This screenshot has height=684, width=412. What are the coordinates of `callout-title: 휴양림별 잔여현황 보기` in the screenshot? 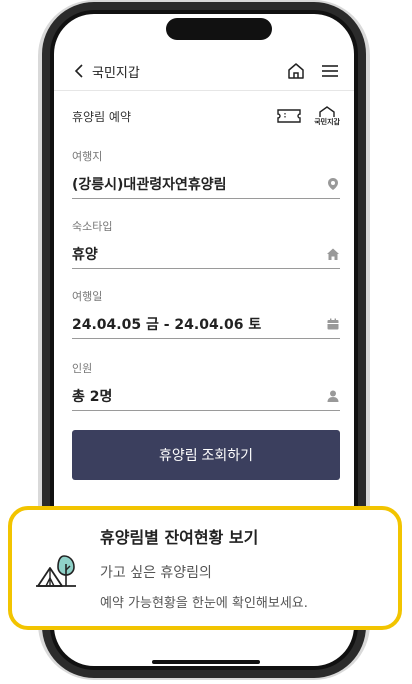 It's located at (179, 537).